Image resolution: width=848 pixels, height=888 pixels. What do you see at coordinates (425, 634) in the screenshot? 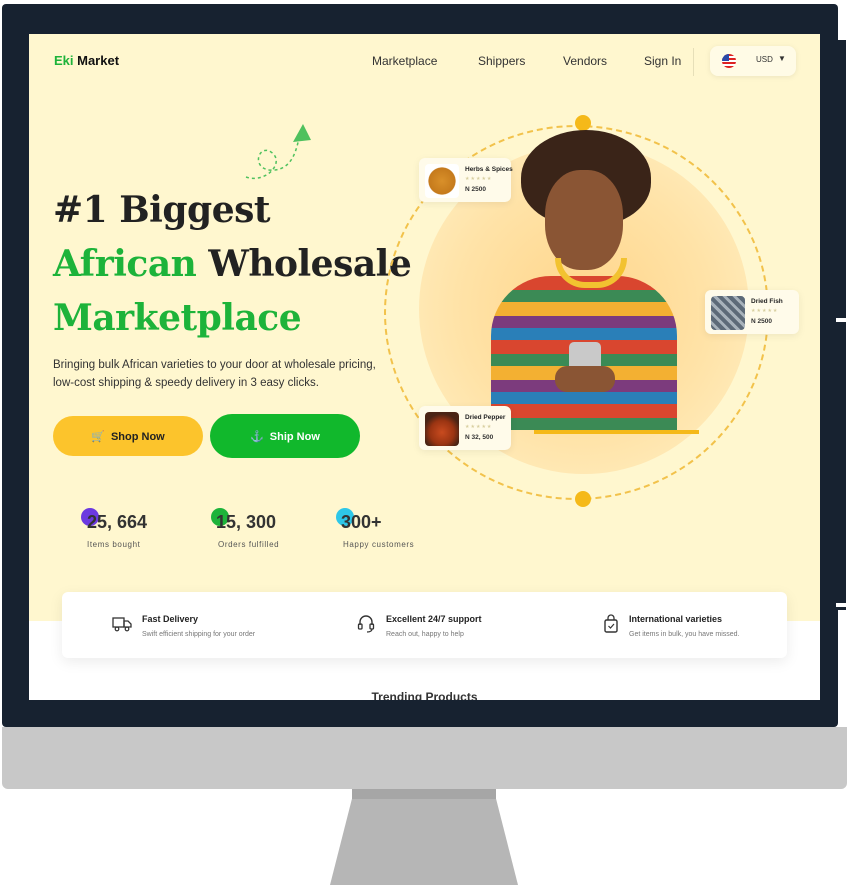
I see `feature-desc: Reach out, happy to help` at bounding box center [425, 634].